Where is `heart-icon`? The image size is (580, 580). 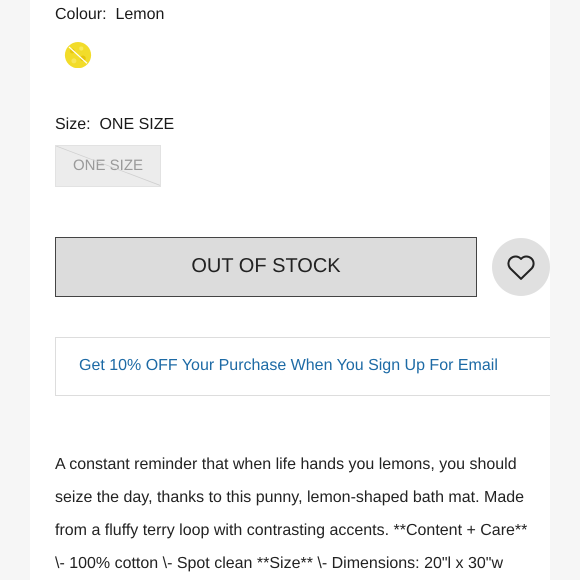 heart-icon is located at coordinates (521, 266).